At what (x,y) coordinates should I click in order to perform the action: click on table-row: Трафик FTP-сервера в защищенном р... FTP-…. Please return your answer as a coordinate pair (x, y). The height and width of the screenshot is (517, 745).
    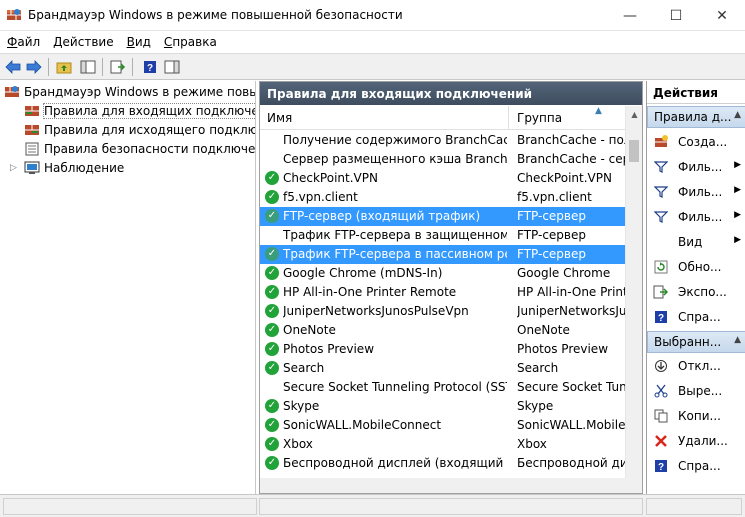
    Looking at the image, I should click on (443, 235).